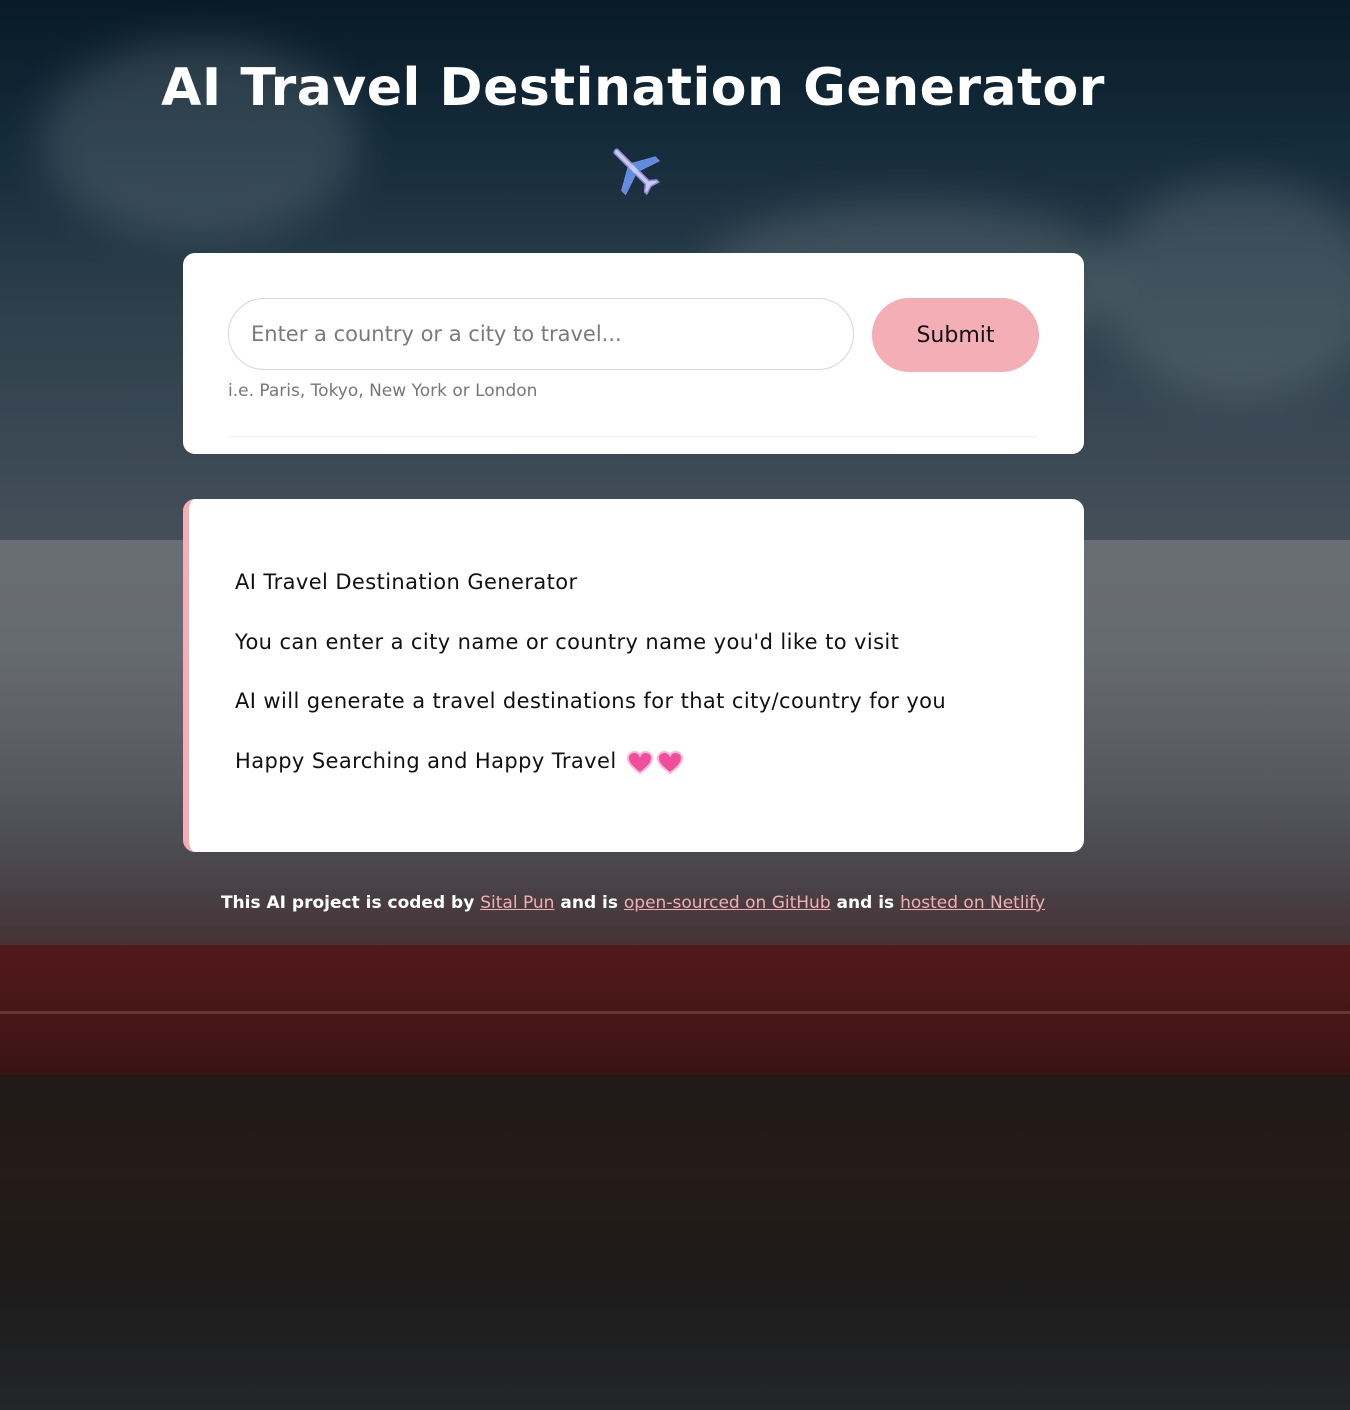 The height and width of the screenshot is (1410, 1350). Describe the element at coordinates (541, 334) in the screenshot. I see `destination-input` at that location.